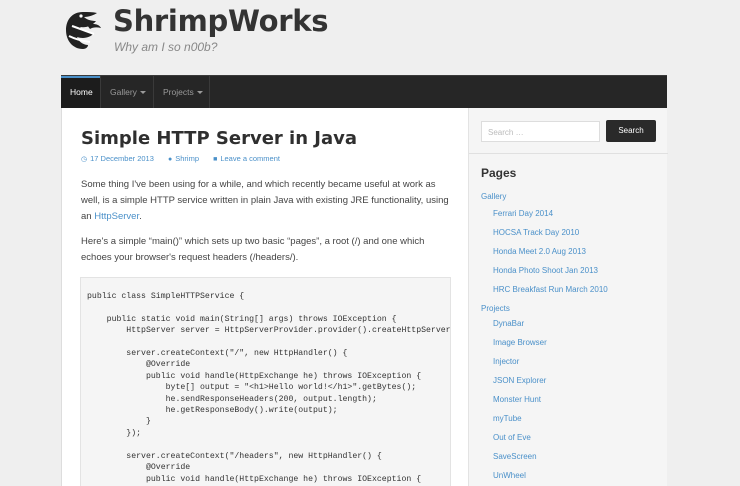  I want to click on sidebar-link-honda-meet-2-0-aug-2013: Honda Meet 2.0 Aug 2013, so click(539, 251).